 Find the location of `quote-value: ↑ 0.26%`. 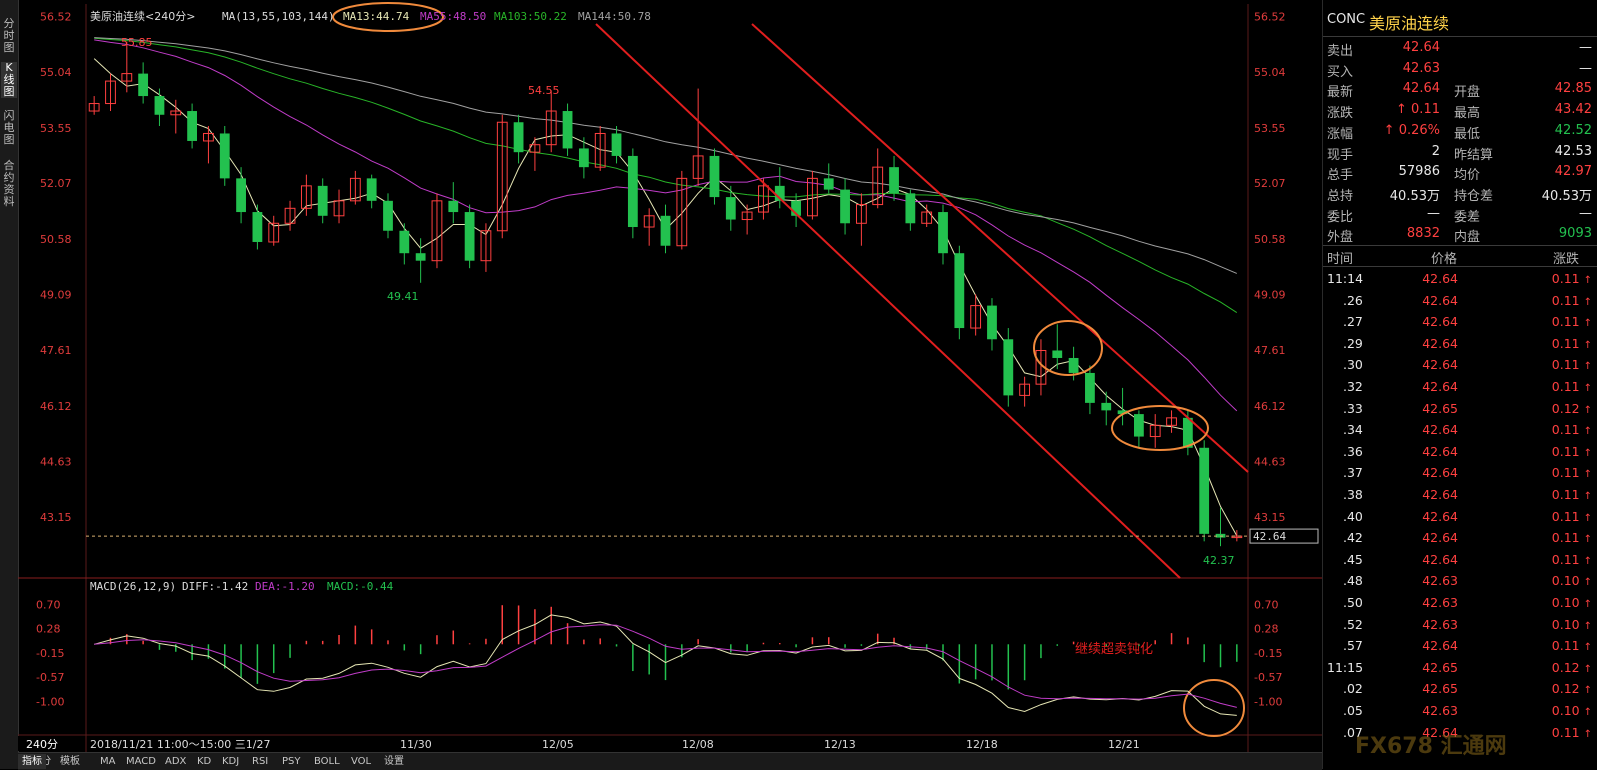

quote-value: ↑ 0.26% is located at coordinates (1411, 130).